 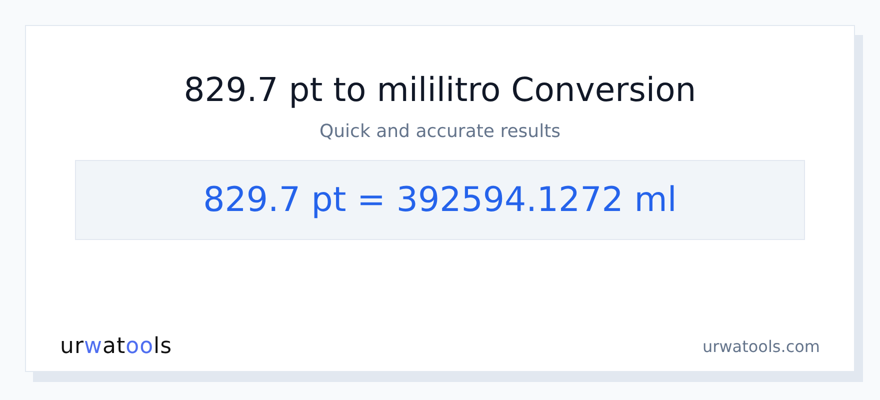 I want to click on site-url: urwatools.com, so click(x=761, y=346).